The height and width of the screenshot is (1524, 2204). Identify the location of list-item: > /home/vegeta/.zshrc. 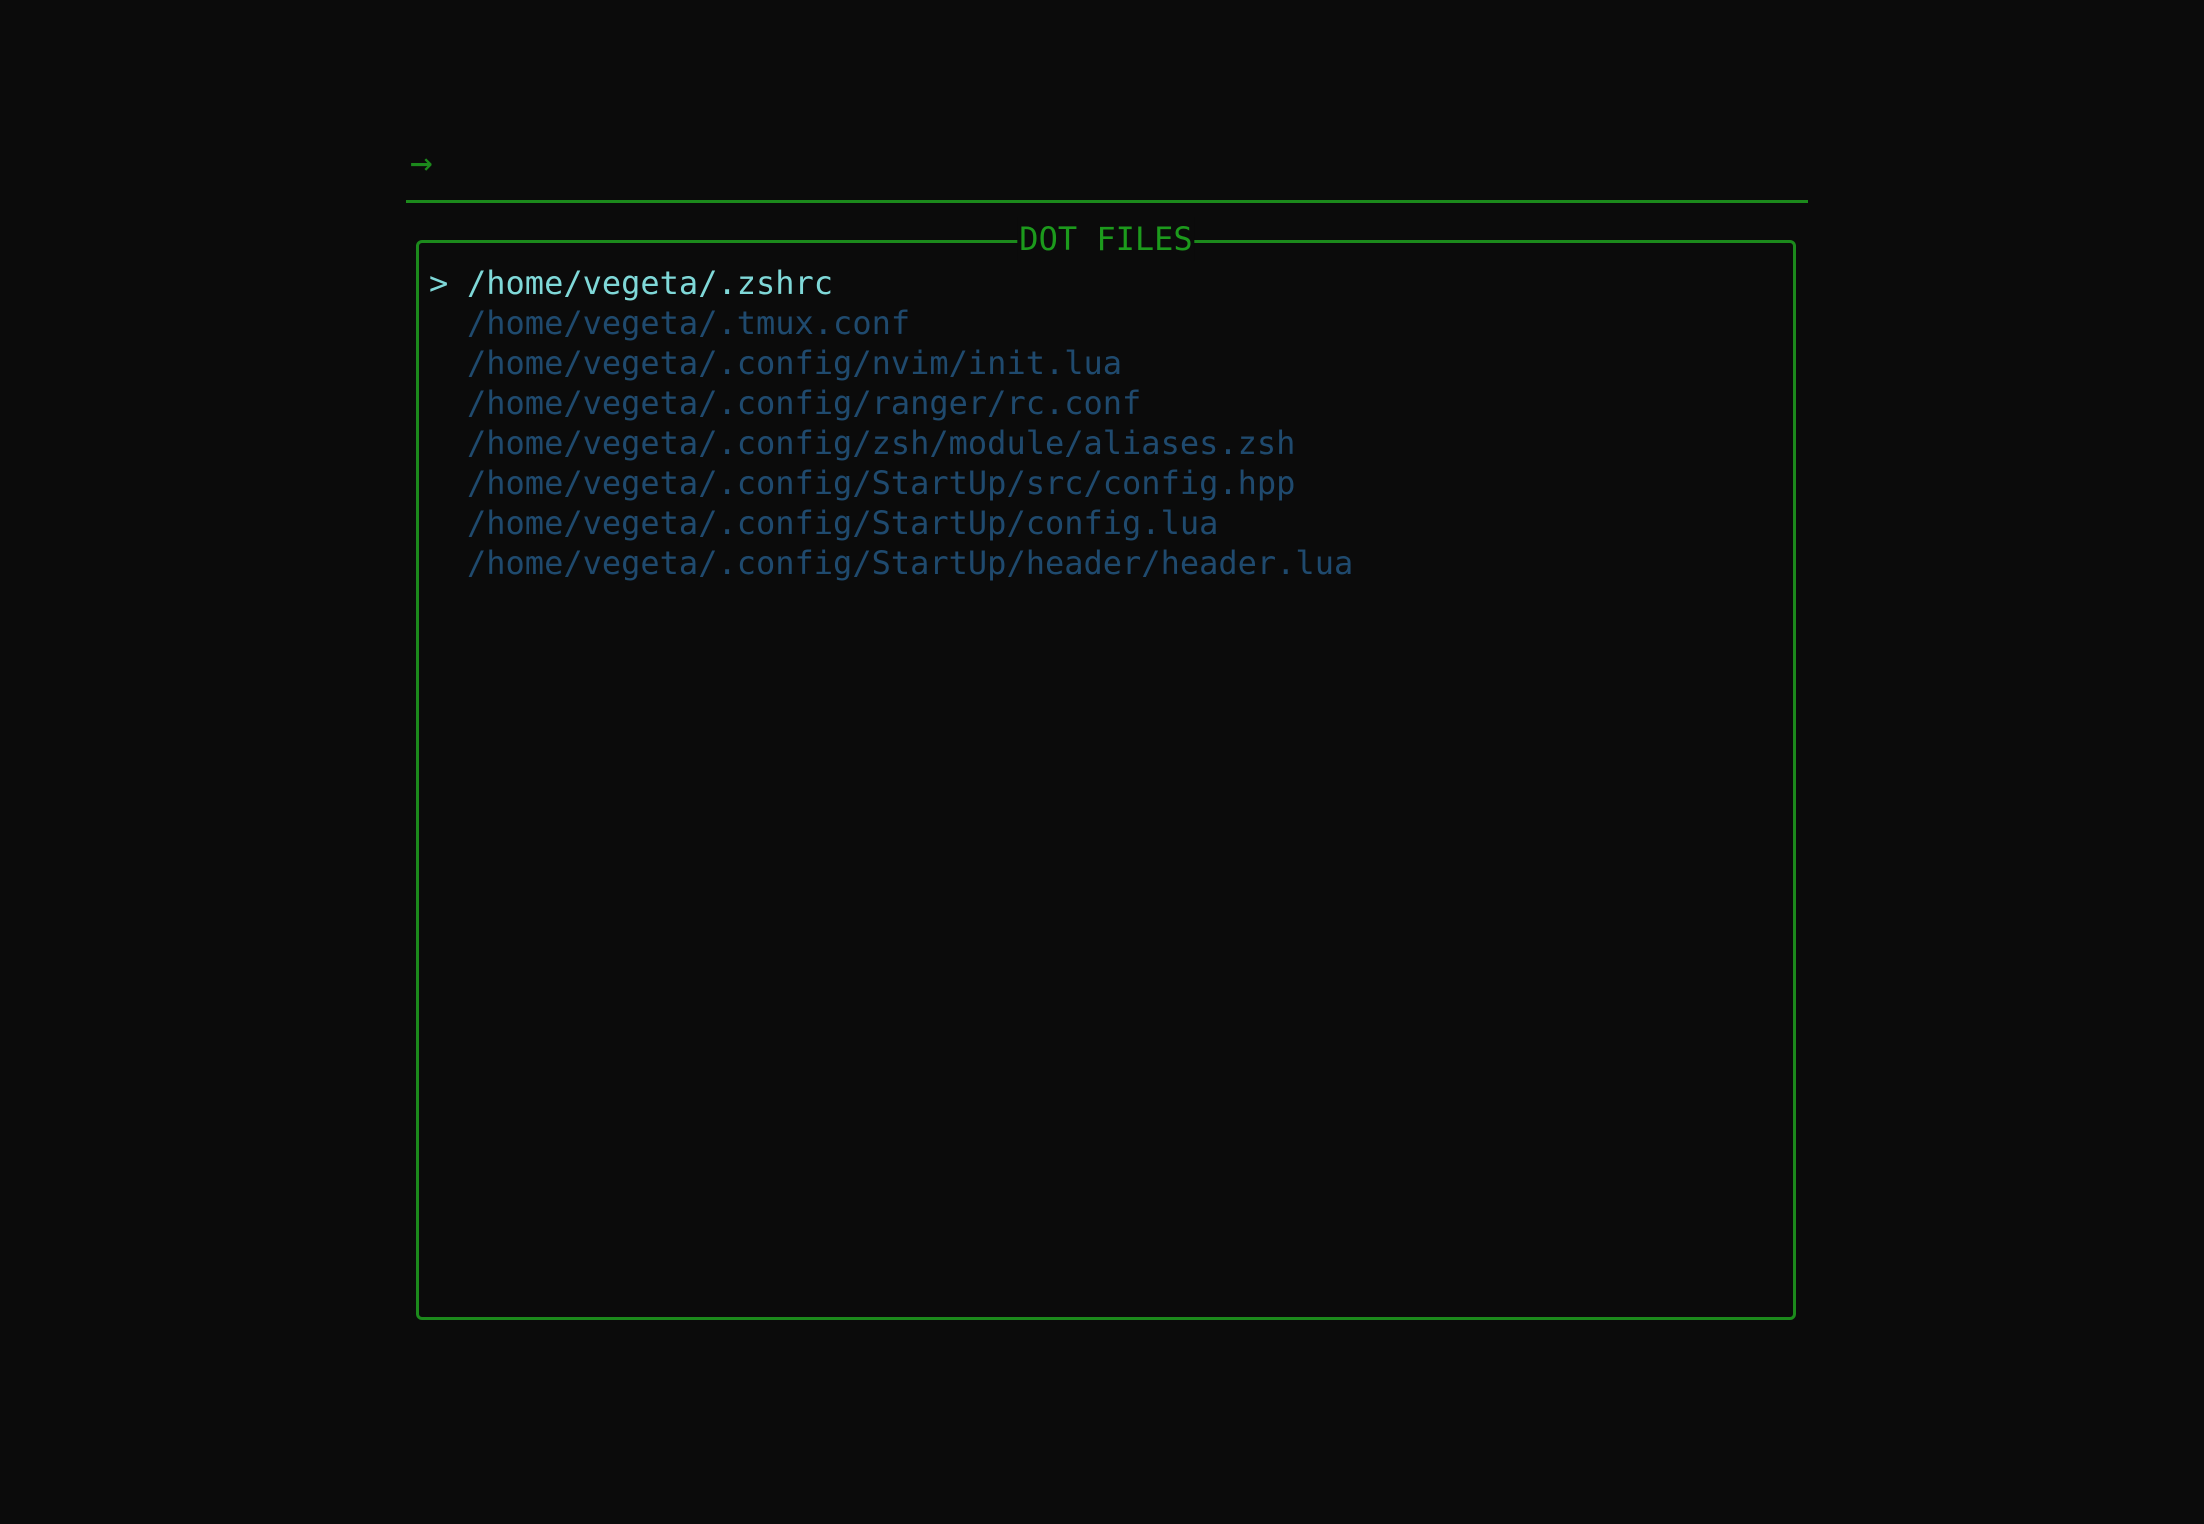
(891, 283).